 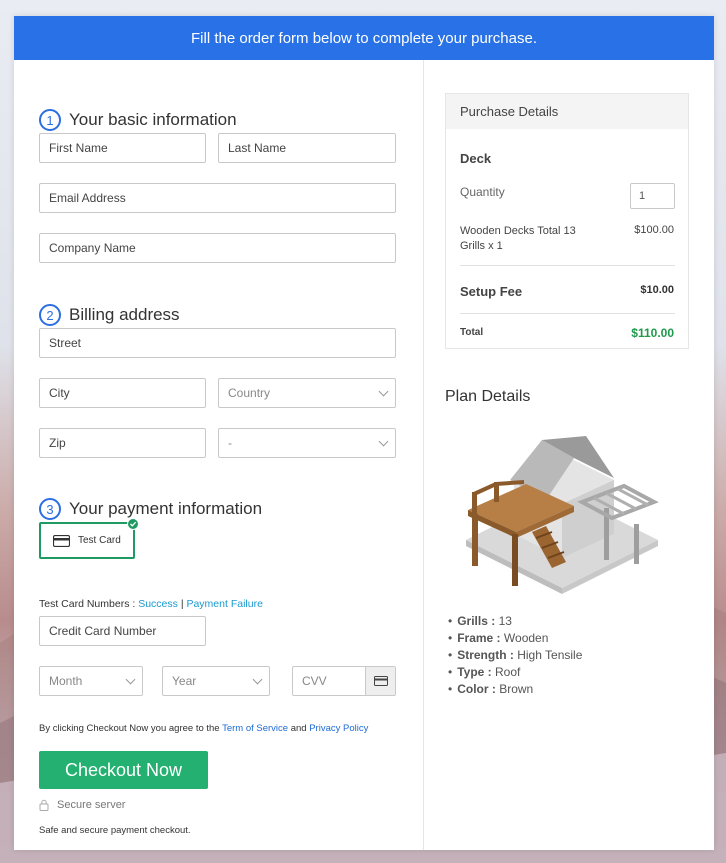 I want to click on city-input: City, so click(x=122, y=393).